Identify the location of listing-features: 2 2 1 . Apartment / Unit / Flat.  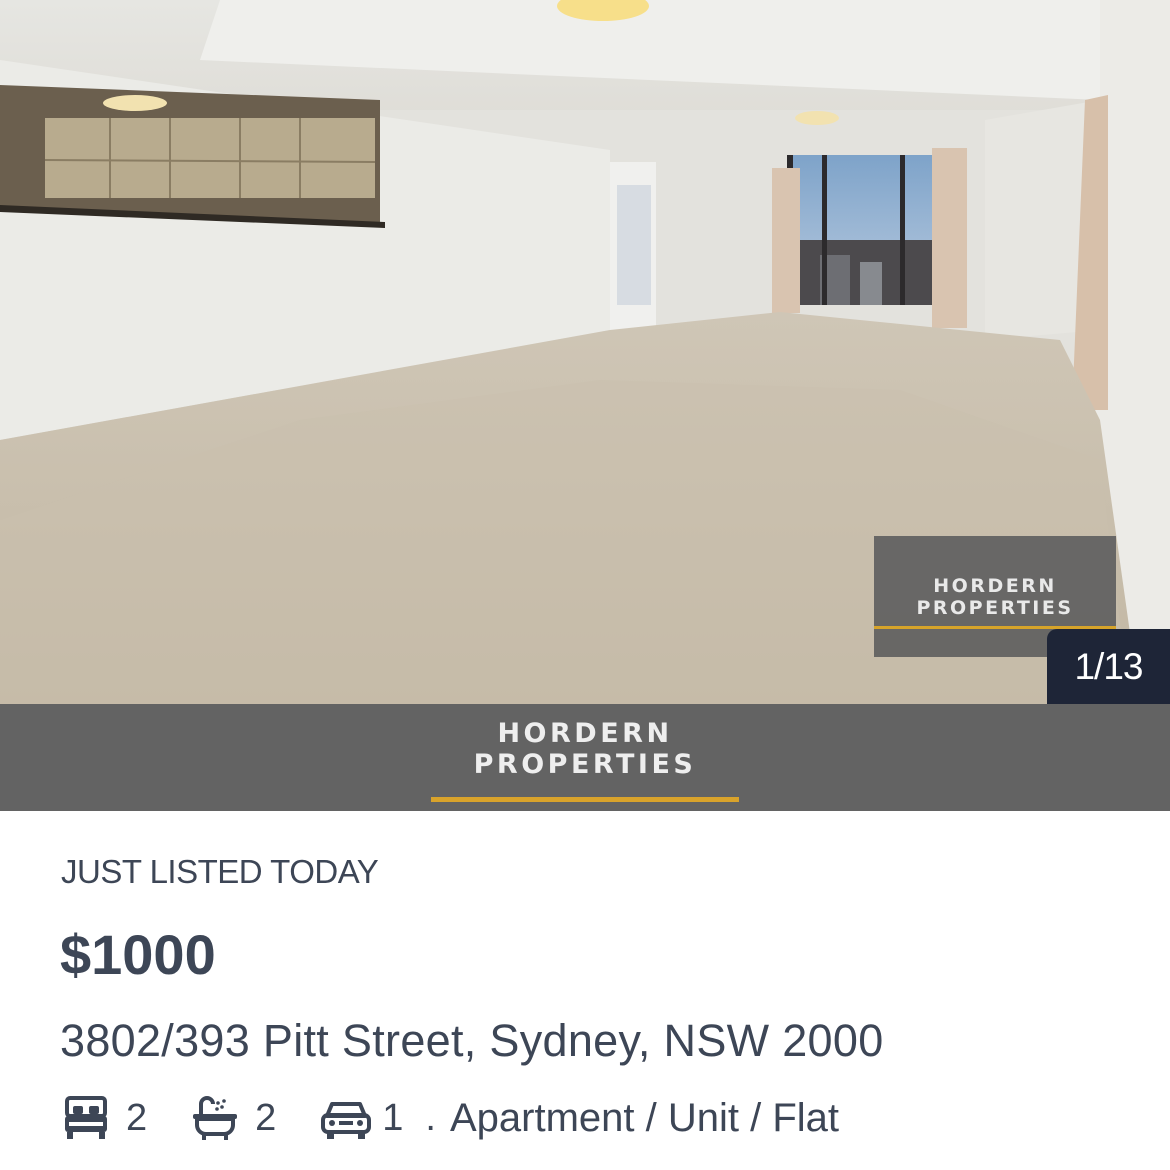
(450, 1118).